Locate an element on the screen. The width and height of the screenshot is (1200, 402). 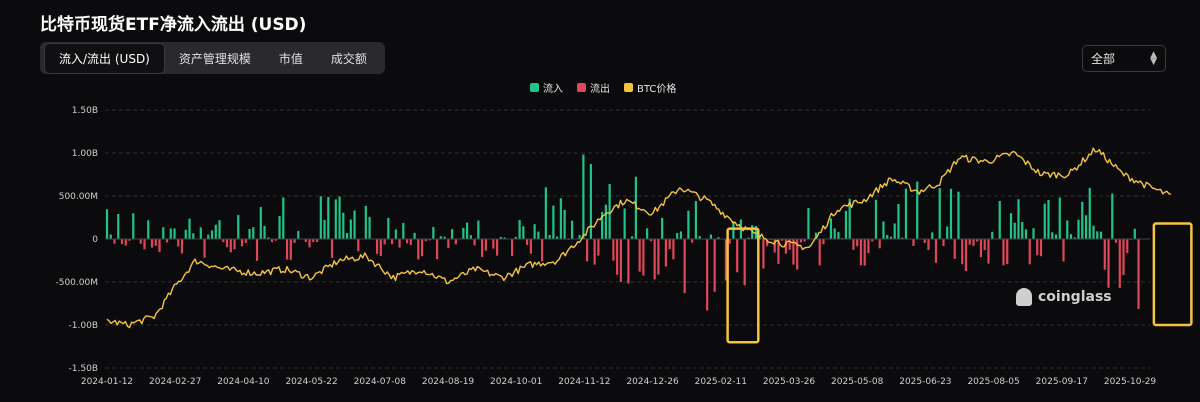
x-tick-label: 2024-07-08 is located at coordinates (380, 382).